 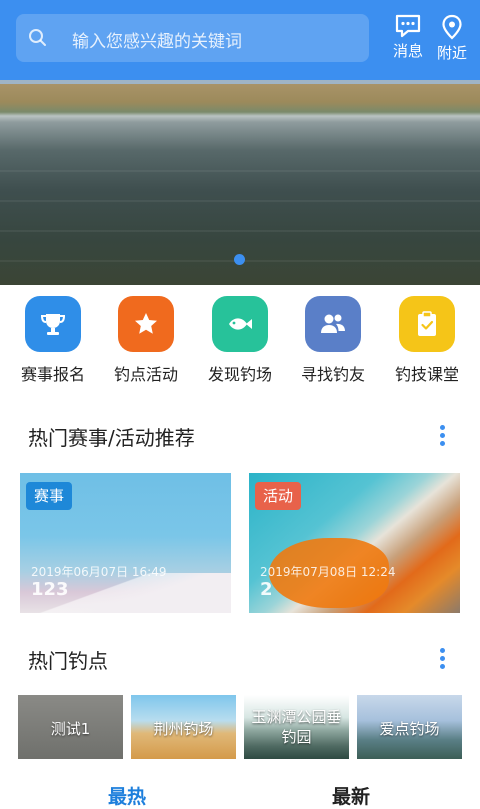 What do you see at coordinates (127, 795) in the screenshot?
I see `tab-hottest: 最热` at bounding box center [127, 795].